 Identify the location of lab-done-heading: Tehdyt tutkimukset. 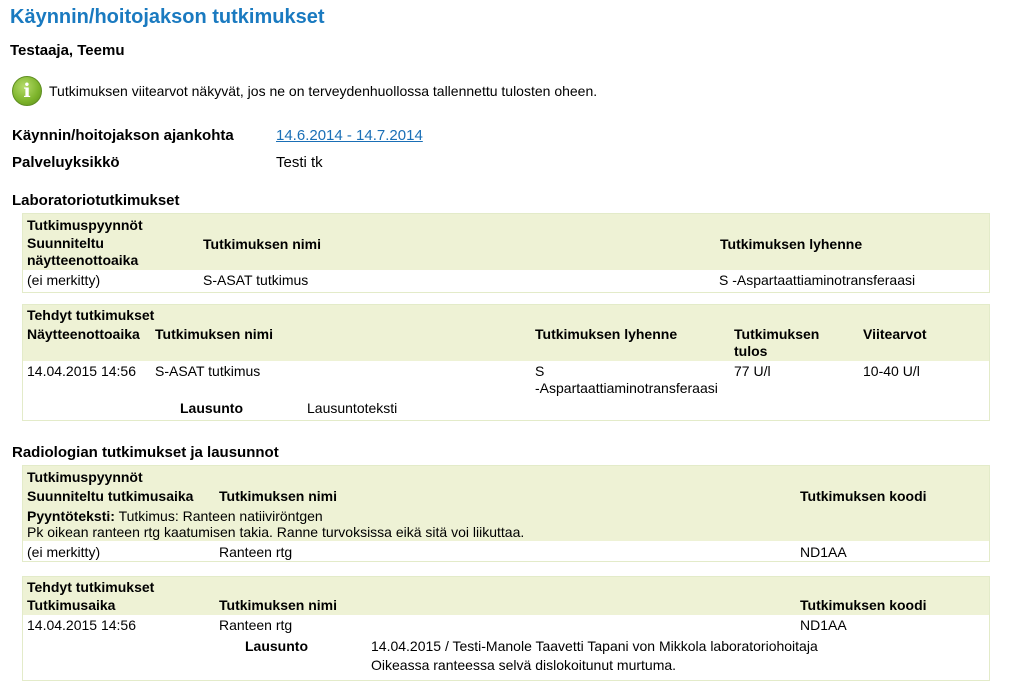
(91, 315).